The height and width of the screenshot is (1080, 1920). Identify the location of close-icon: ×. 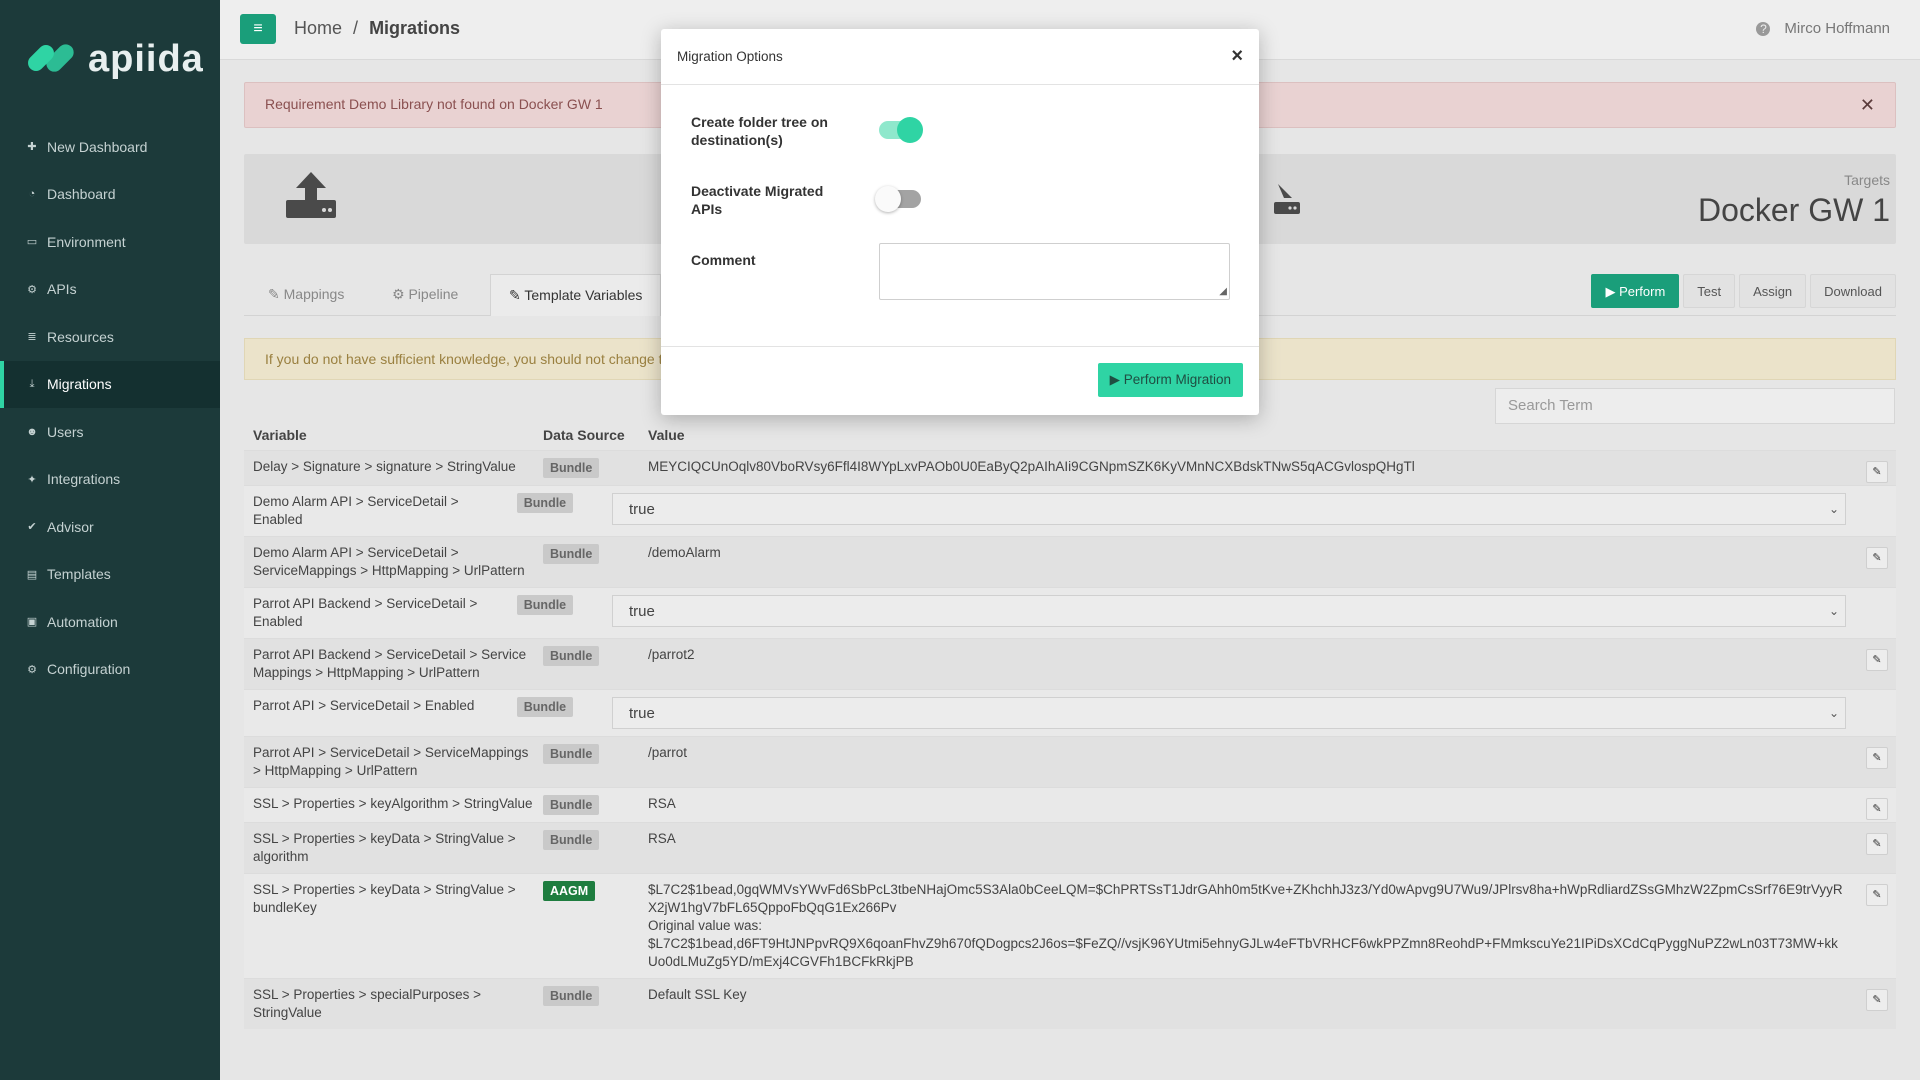
(1237, 56).